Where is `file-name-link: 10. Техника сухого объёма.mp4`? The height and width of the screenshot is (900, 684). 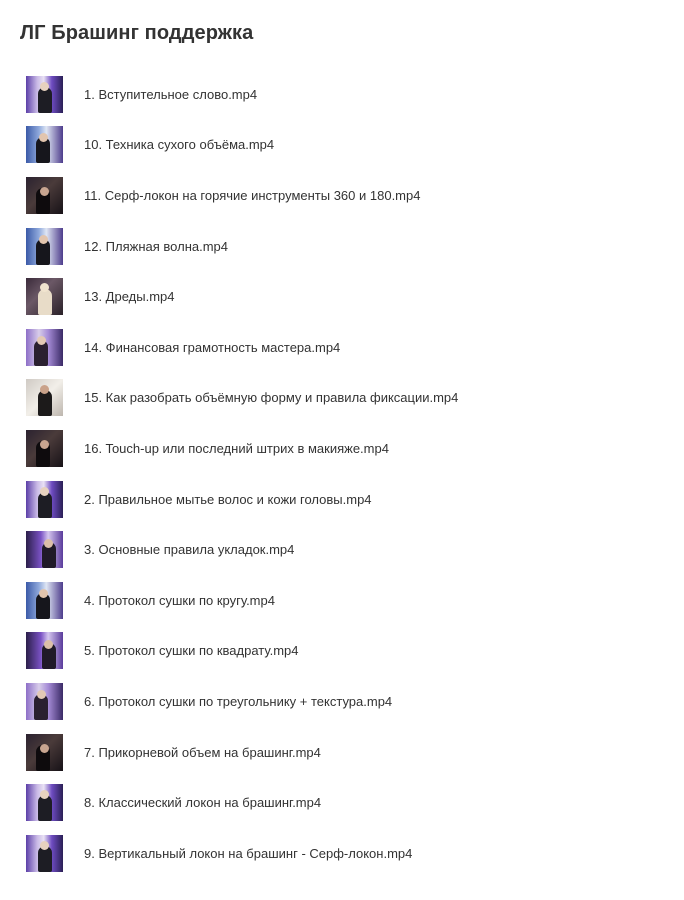 file-name-link: 10. Техника сухого объёма.mp4 is located at coordinates (179, 144).